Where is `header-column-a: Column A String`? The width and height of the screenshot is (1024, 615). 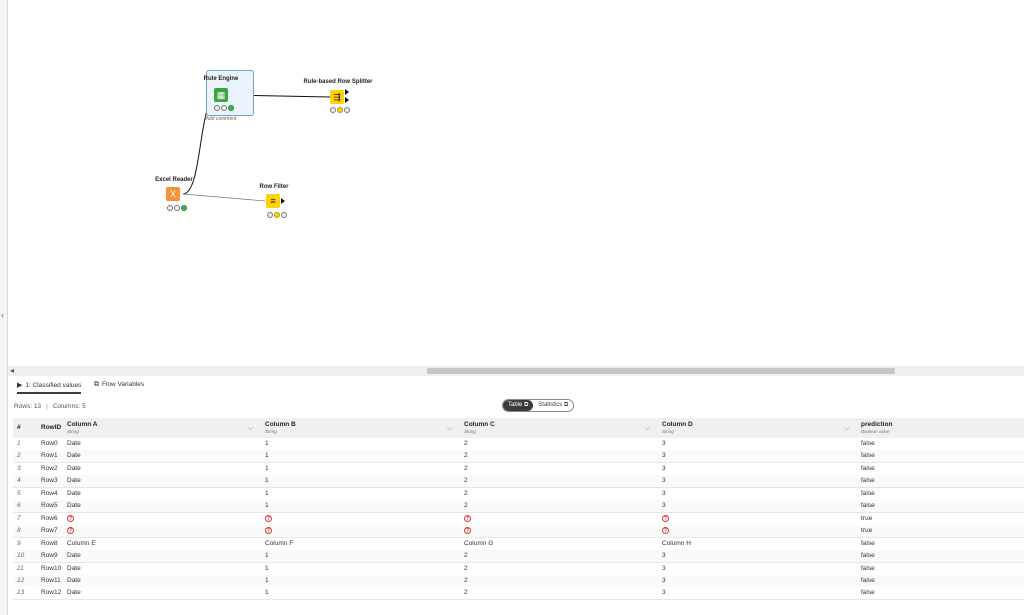
header-column-a: Column A String is located at coordinates (82, 427).